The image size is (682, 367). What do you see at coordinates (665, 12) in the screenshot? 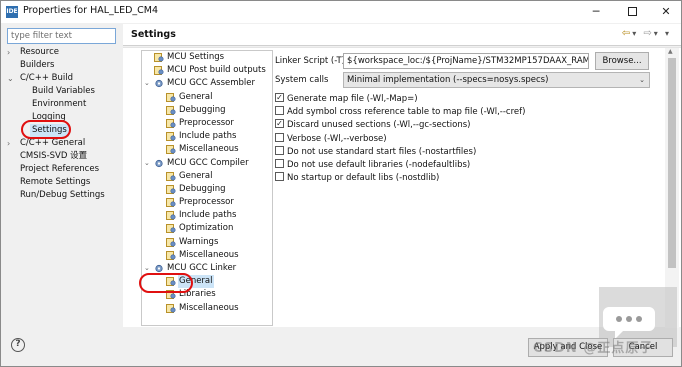
I see `close-button: ✕` at bounding box center [665, 12].